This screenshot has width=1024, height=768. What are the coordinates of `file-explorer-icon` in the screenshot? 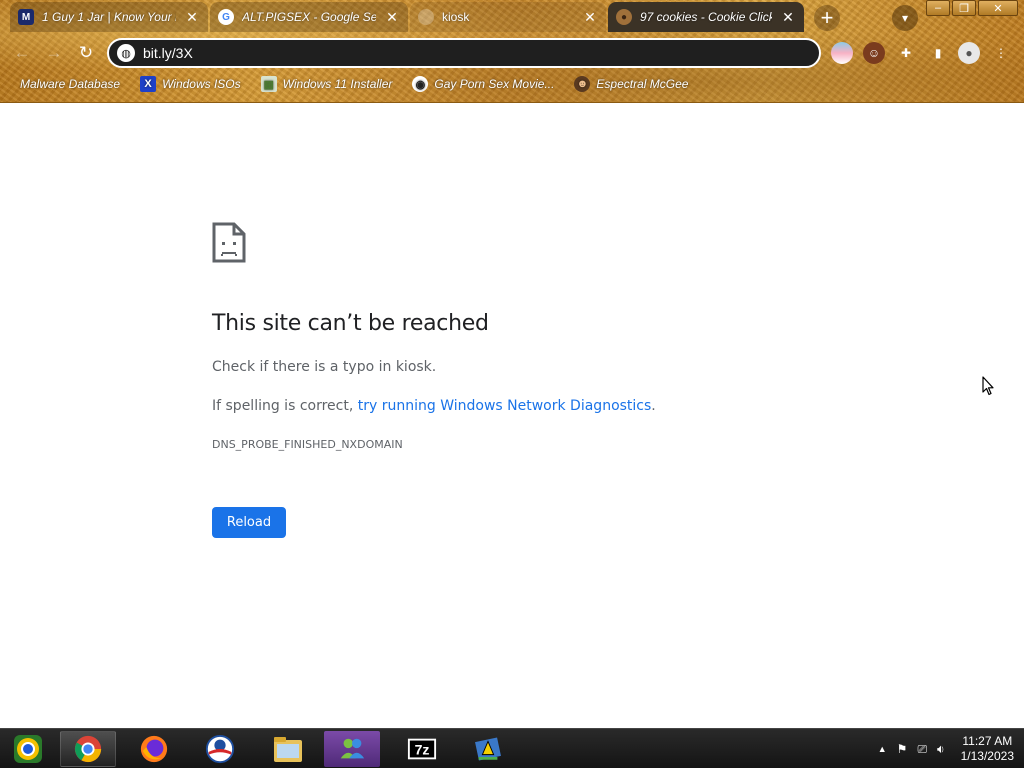 It's located at (288, 749).